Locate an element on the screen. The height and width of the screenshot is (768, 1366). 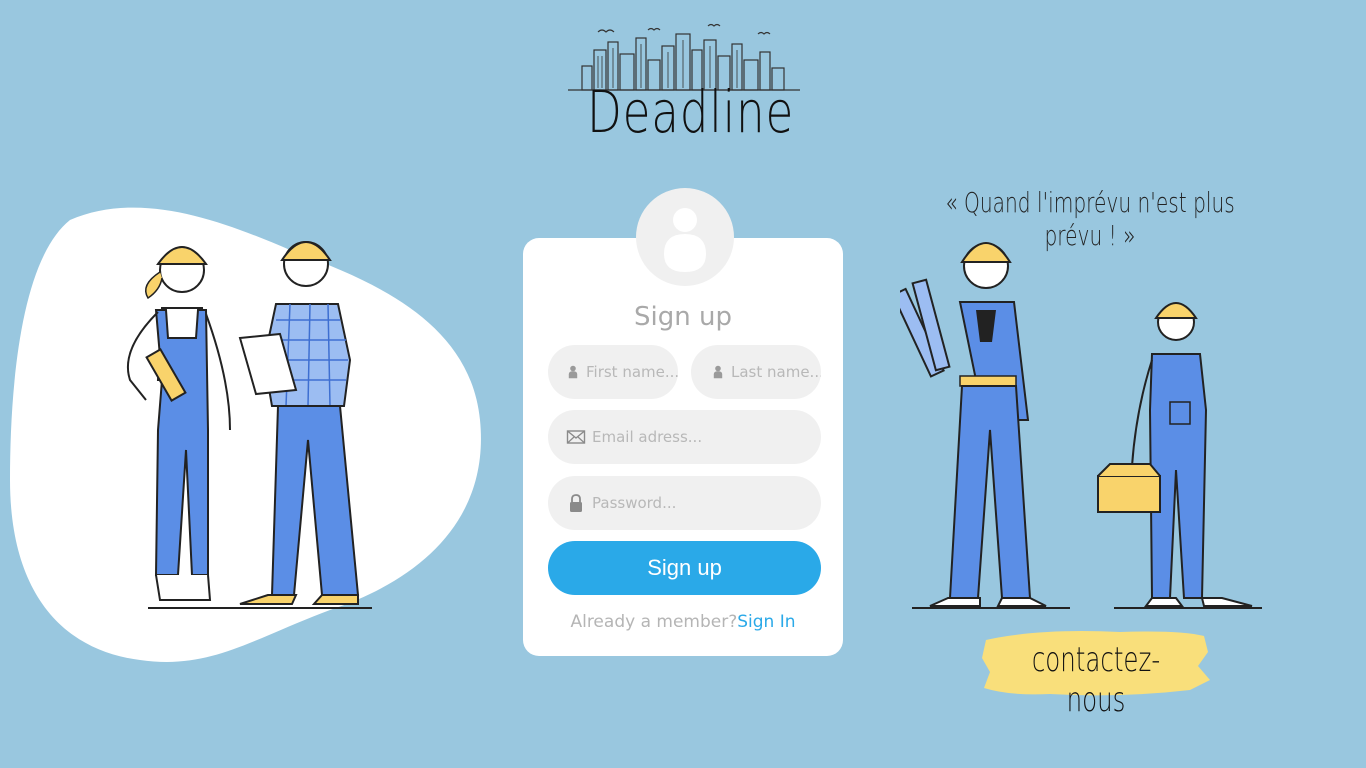
form-title: Sign up is located at coordinates (683, 317).